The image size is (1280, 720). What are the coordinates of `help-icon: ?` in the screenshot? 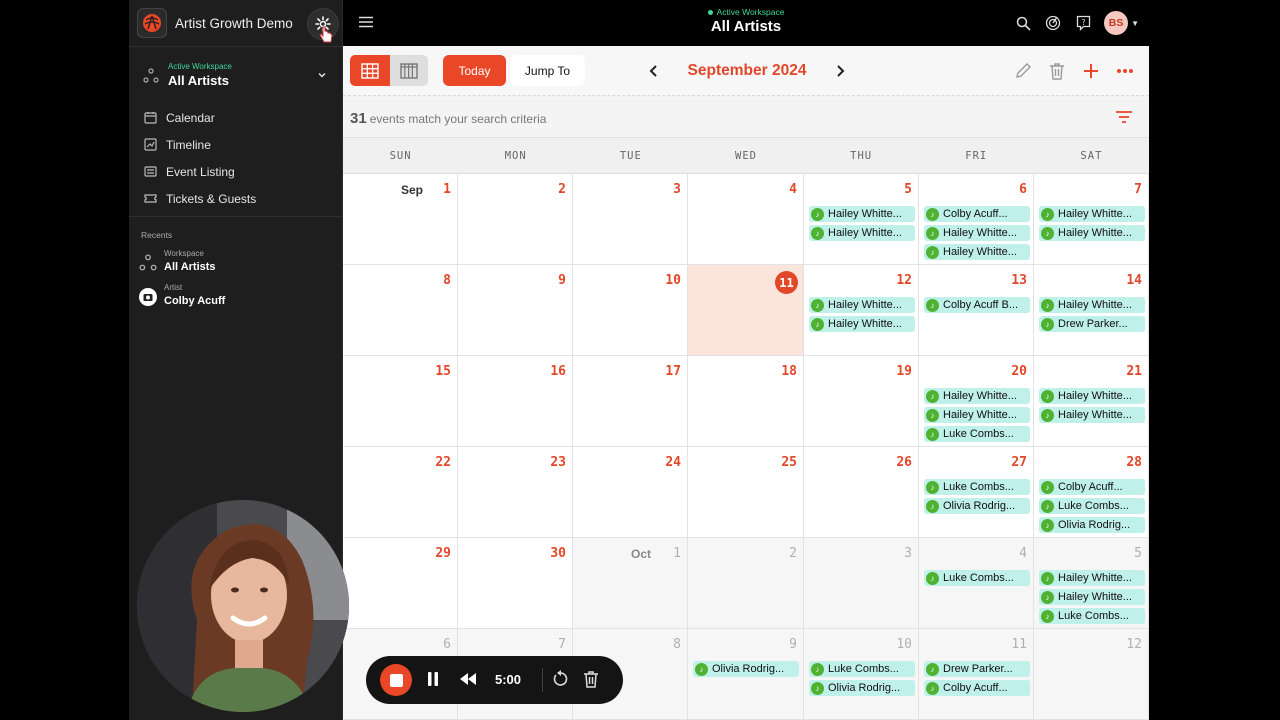 It's located at (1083, 23).